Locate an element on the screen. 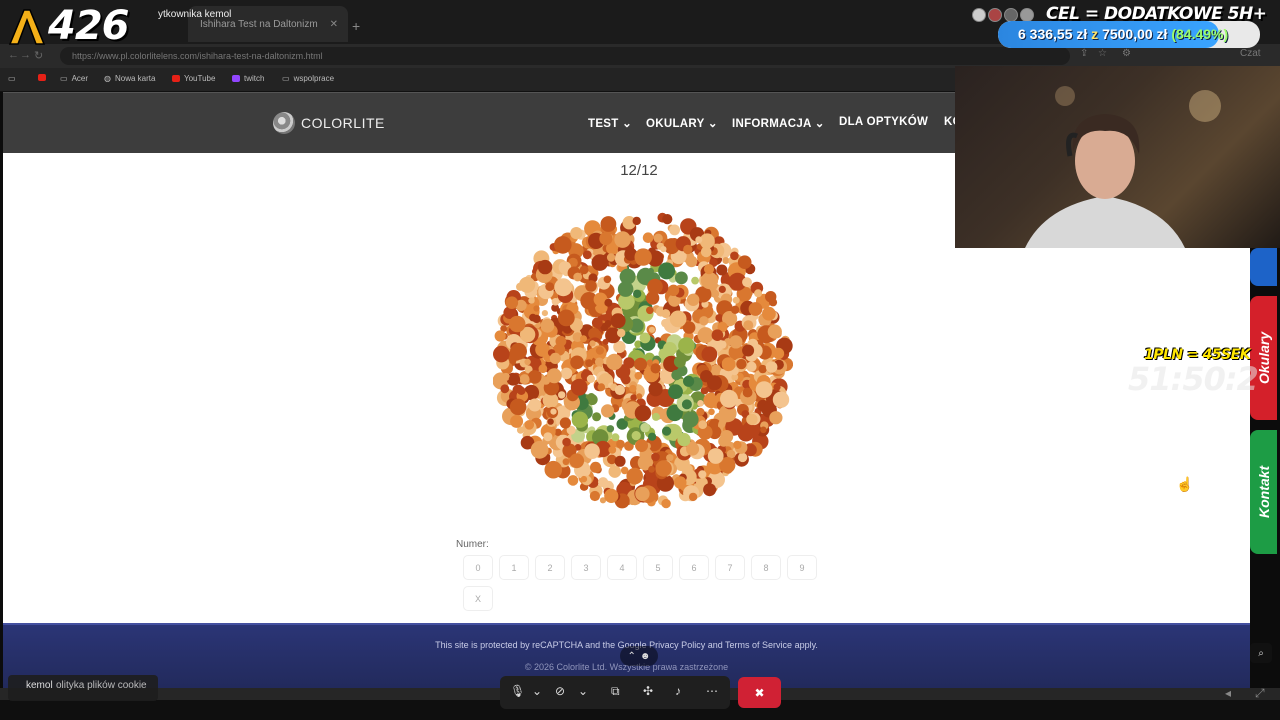  apps-icon: ▭ is located at coordinates (12, 78).